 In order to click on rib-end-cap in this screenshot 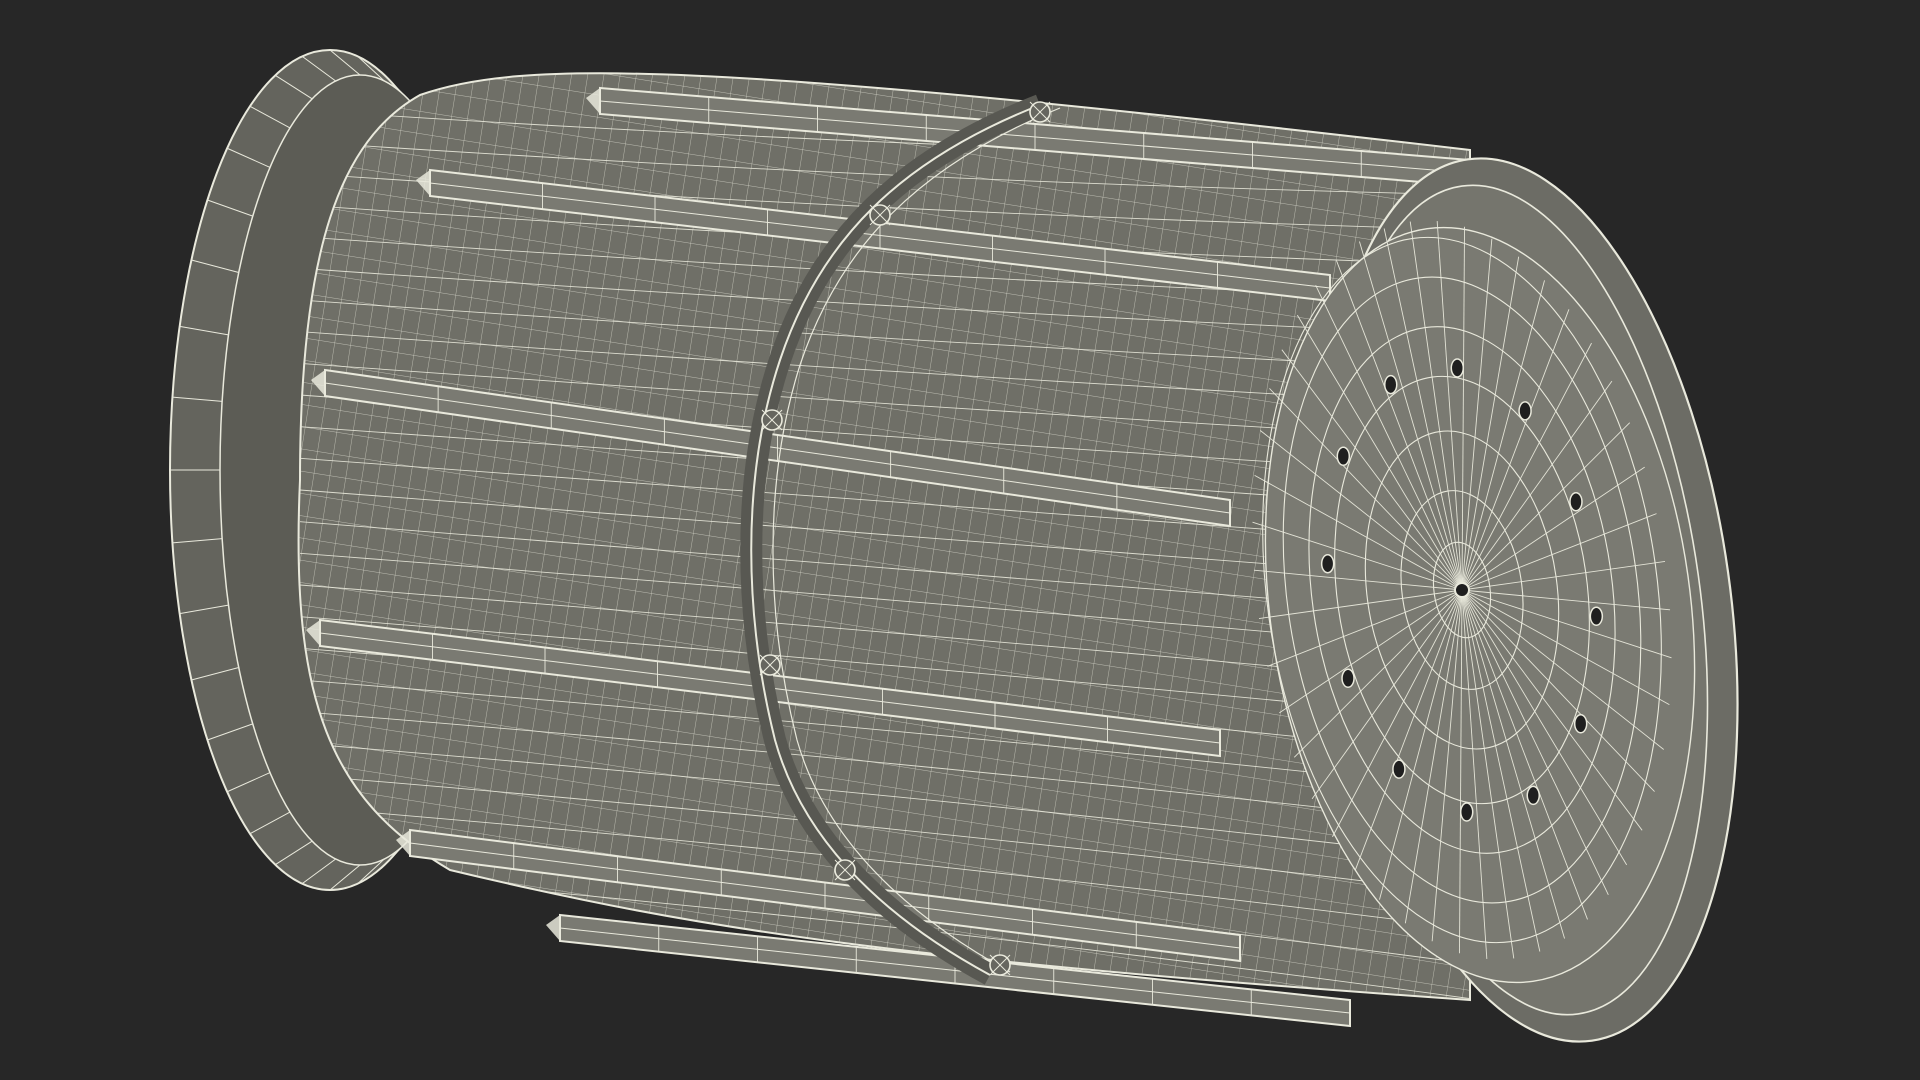, I will do `click(553, 928)`.